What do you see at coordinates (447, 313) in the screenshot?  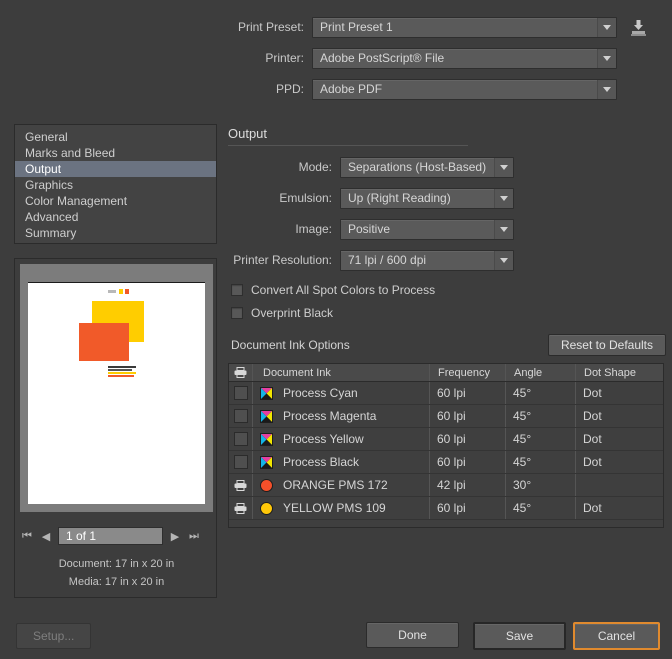 I see `overprint-black-row: Overprint Black` at bounding box center [447, 313].